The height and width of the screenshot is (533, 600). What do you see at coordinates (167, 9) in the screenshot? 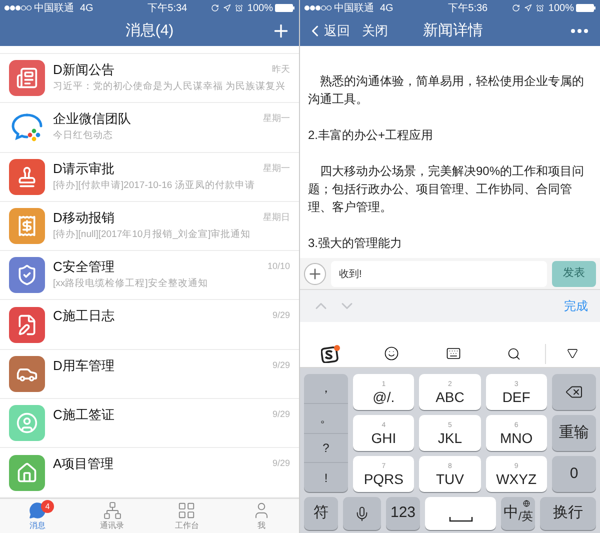
I see `clock-time: 下午5:34` at bounding box center [167, 9].